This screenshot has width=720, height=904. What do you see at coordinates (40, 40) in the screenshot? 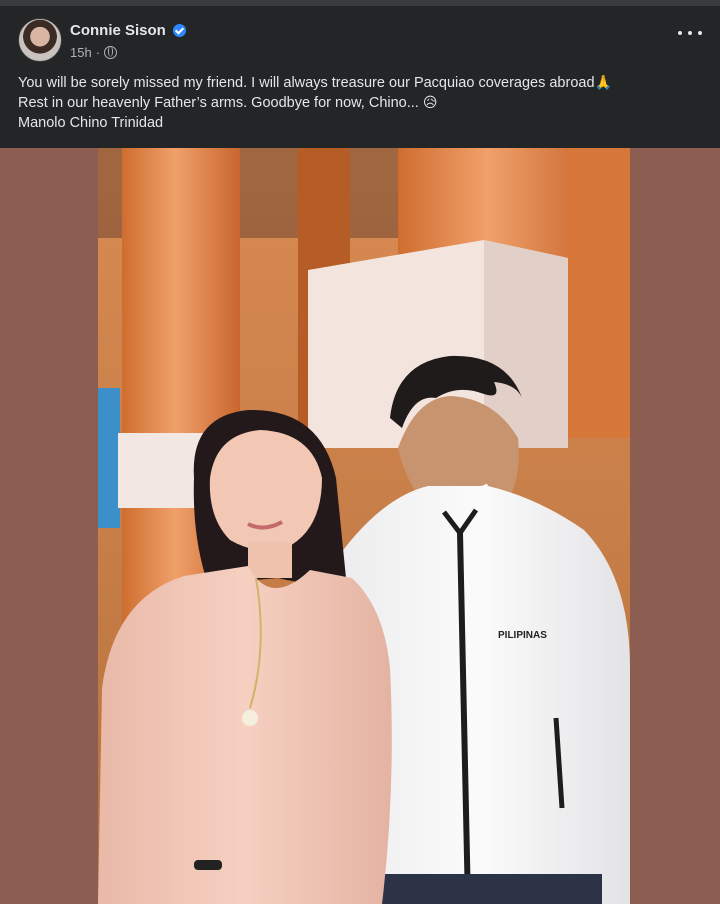
I see `author-avatar` at bounding box center [40, 40].